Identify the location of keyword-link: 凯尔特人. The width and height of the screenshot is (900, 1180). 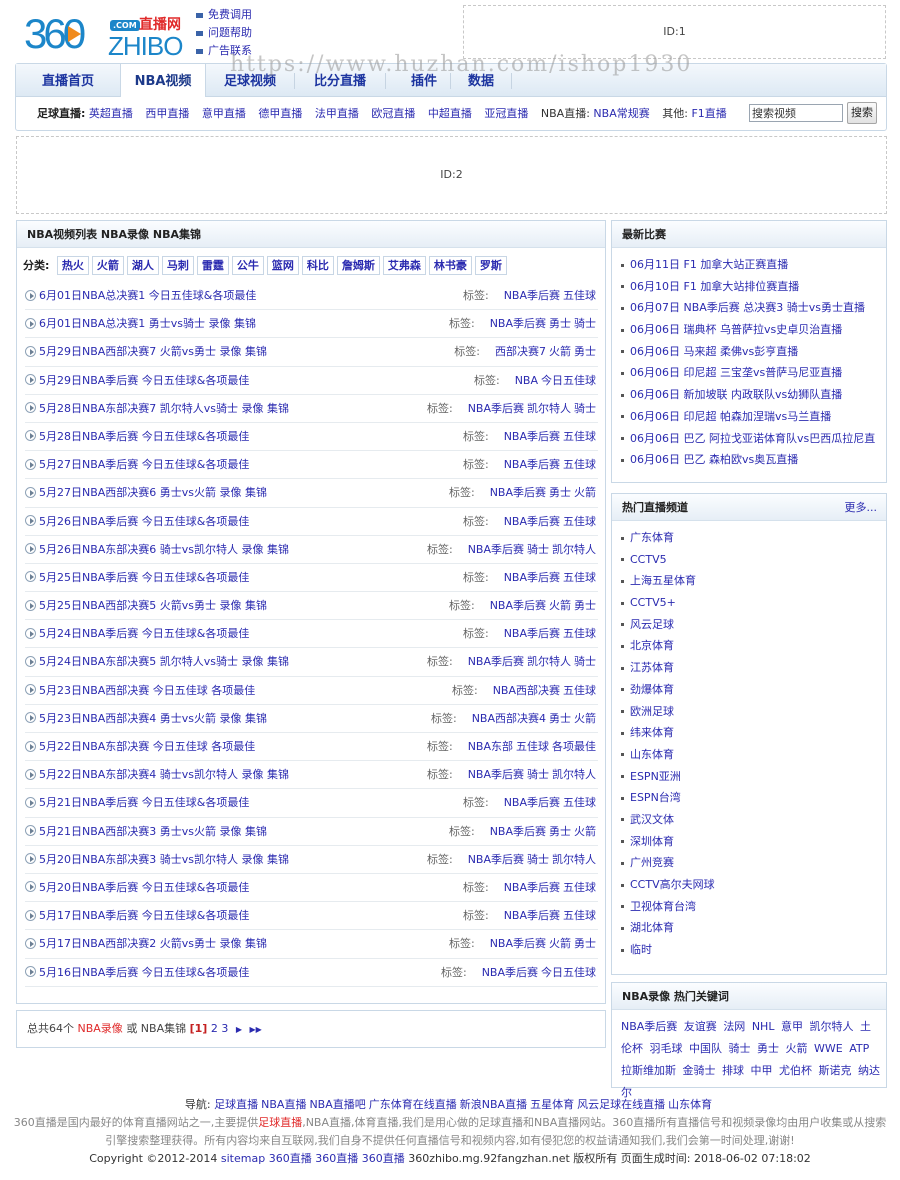
(831, 1026).